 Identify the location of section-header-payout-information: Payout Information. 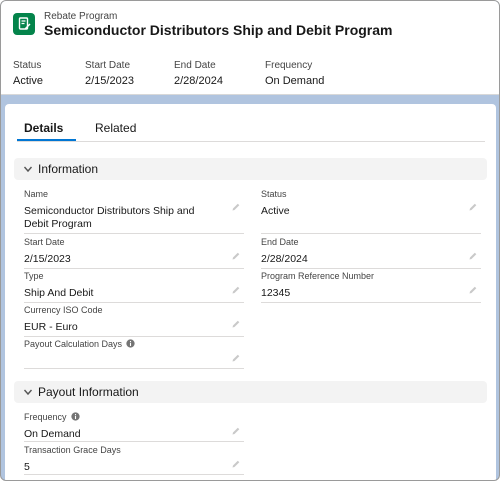
(250, 392).